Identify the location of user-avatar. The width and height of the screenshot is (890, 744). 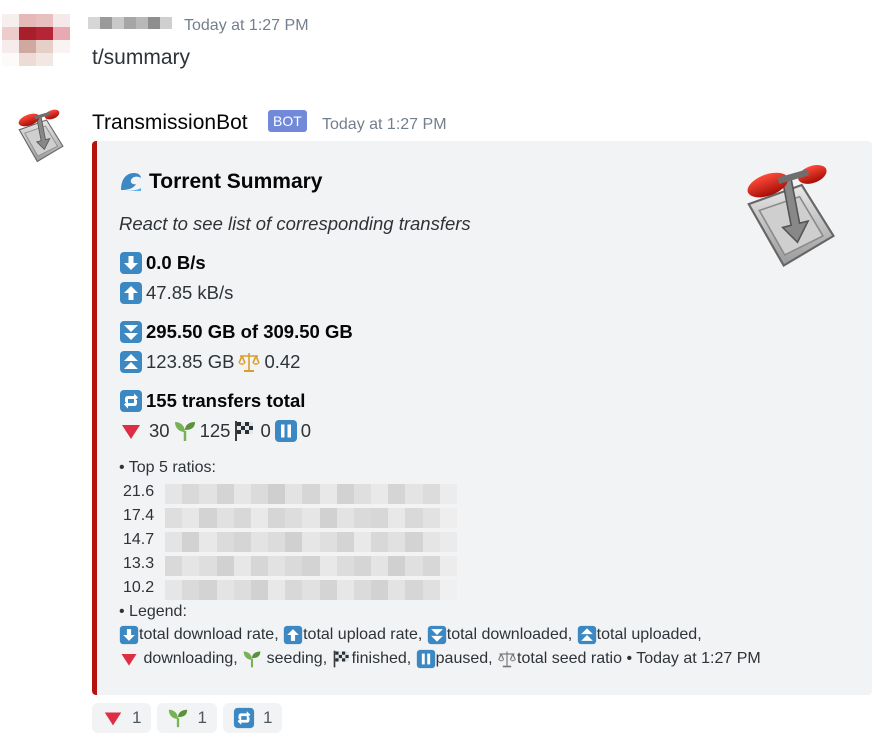
(36, 40).